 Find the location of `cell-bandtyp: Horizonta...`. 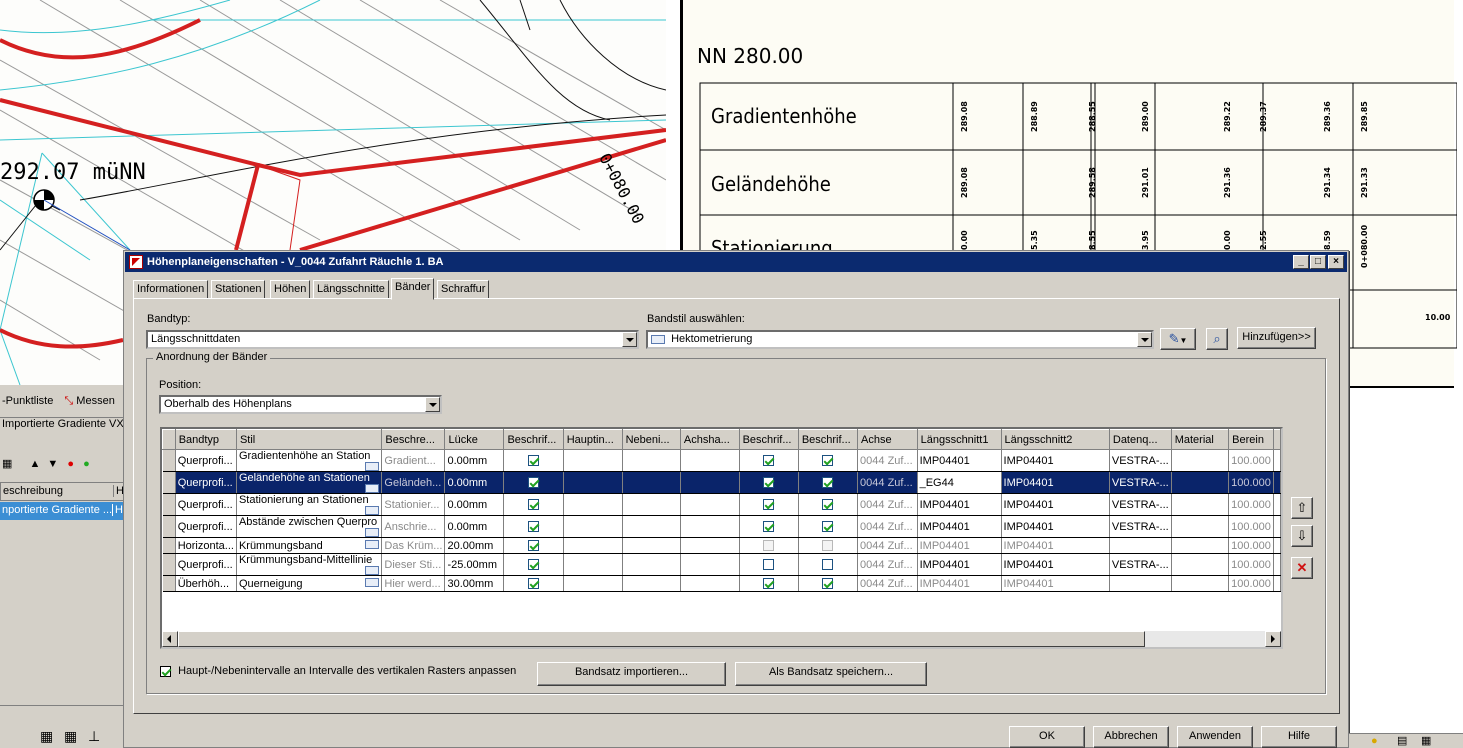

cell-bandtyp: Horizonta... is located at coordinates (206, 545).